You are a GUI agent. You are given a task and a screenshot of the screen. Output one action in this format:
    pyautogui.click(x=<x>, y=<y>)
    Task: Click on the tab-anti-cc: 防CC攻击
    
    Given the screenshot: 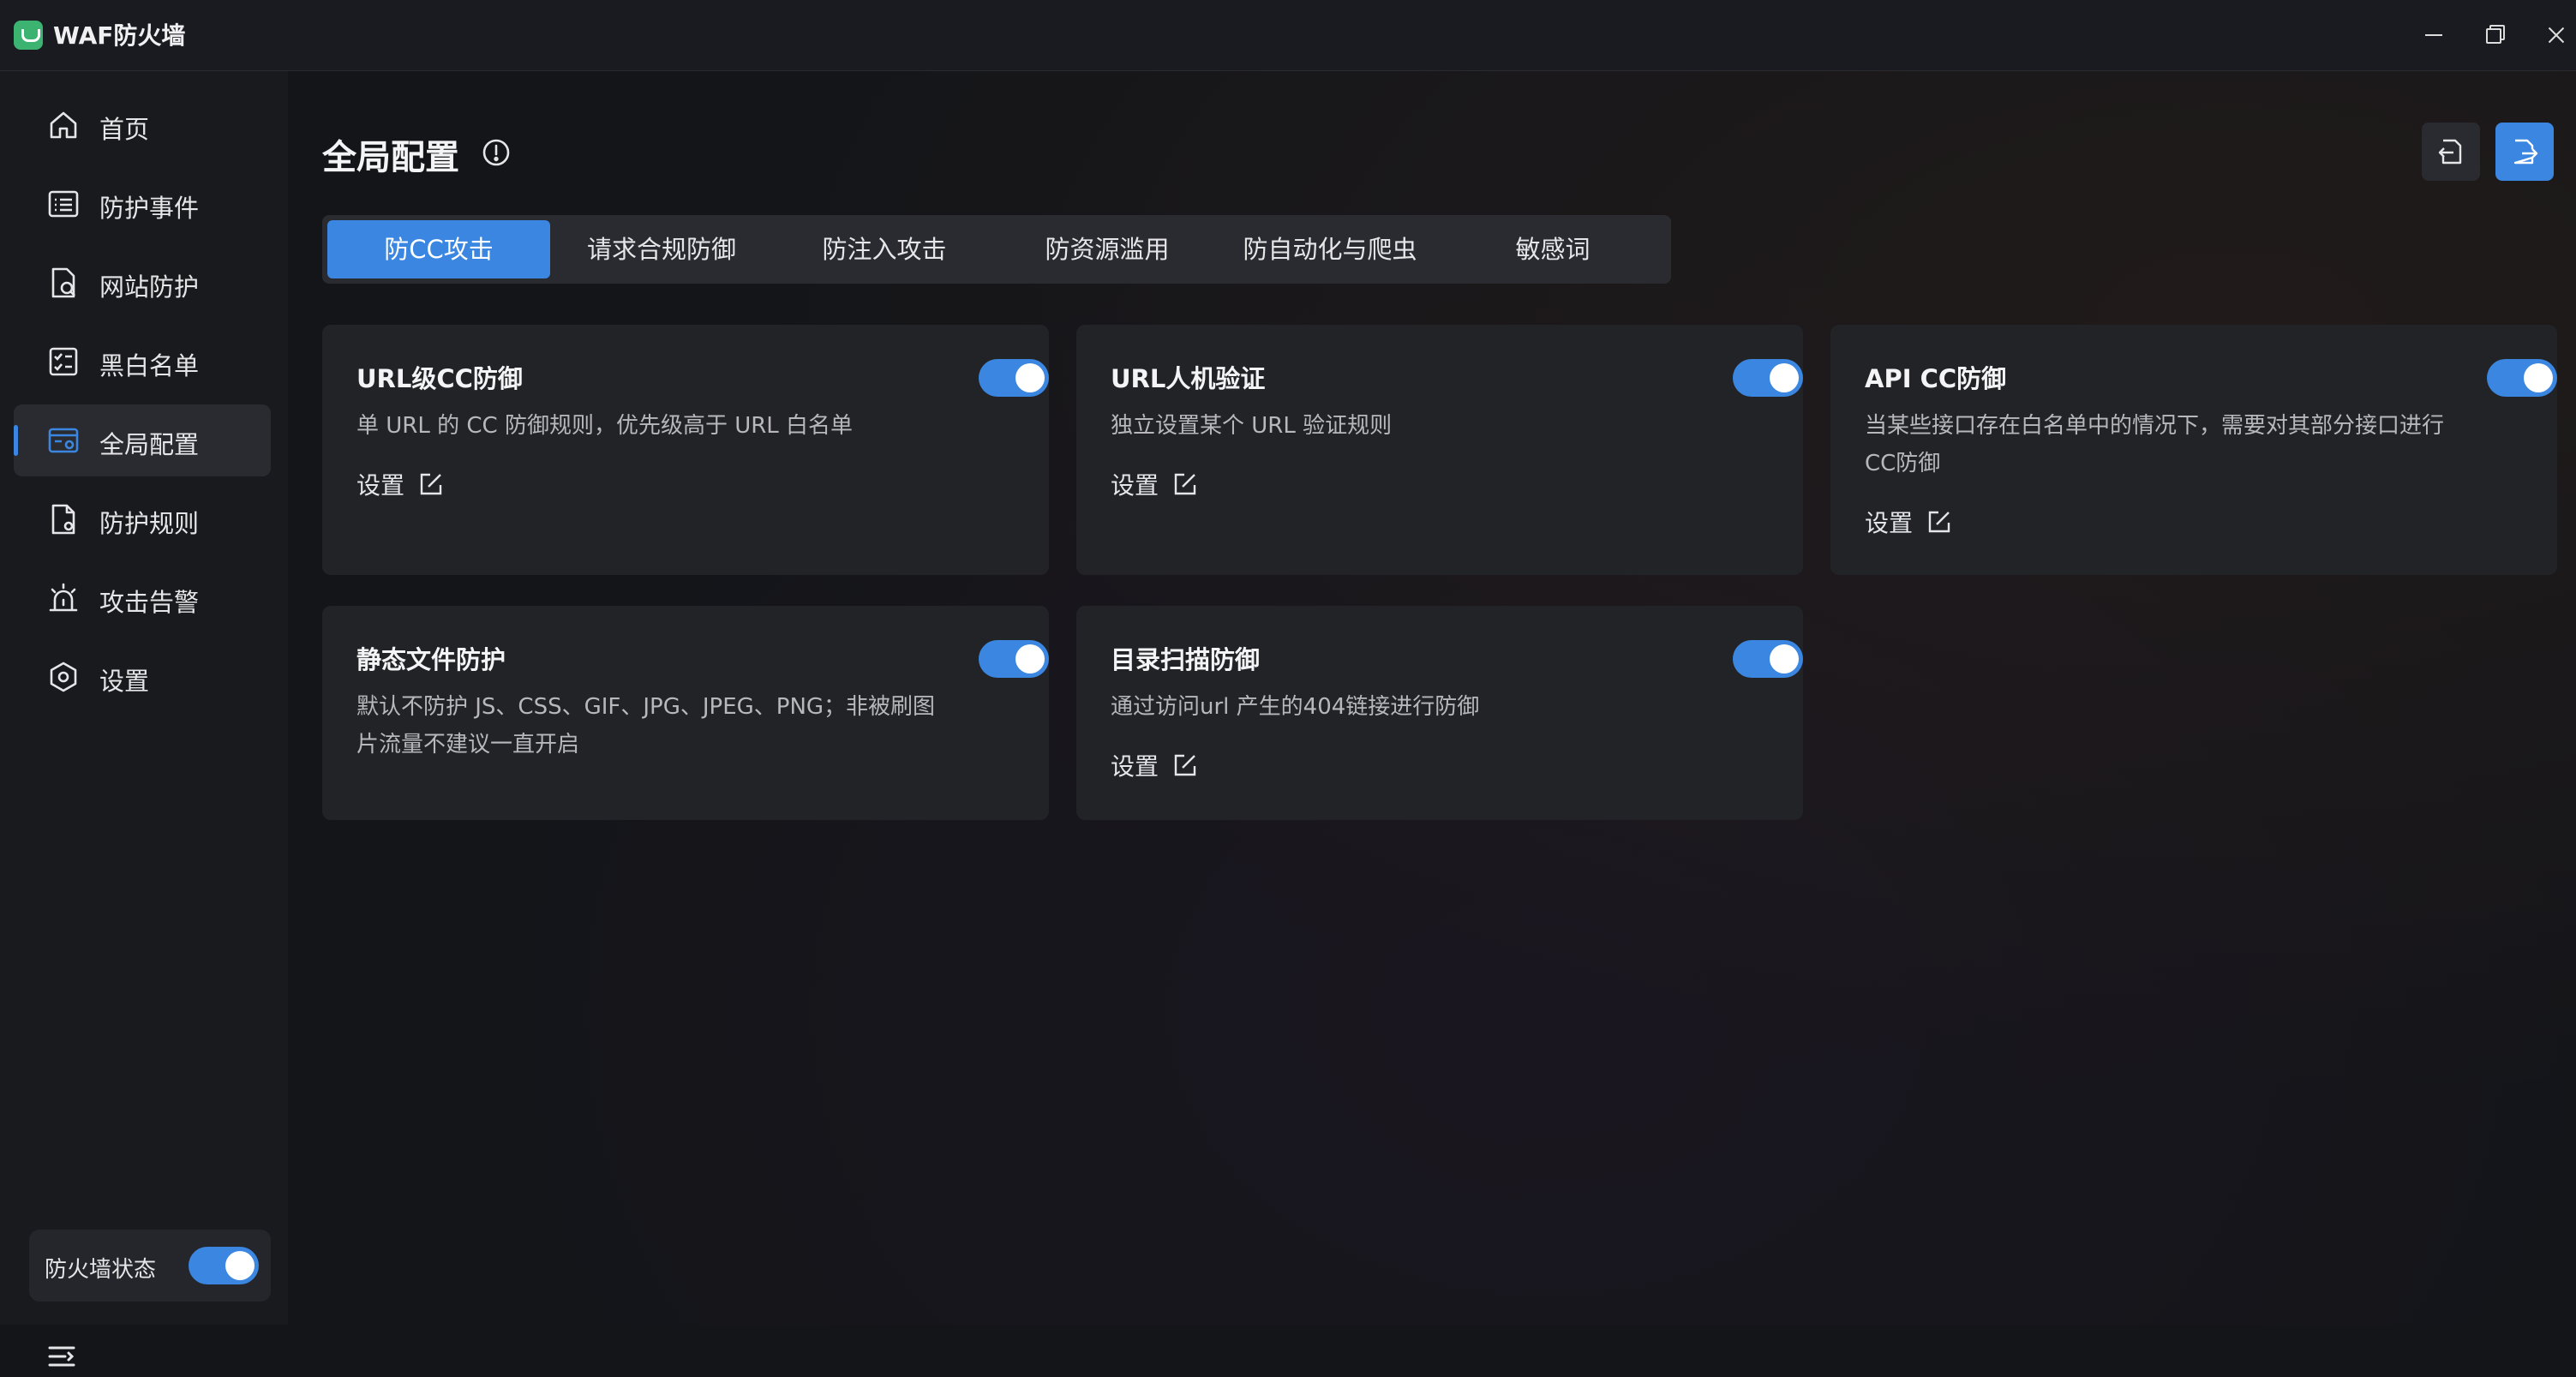 What is the action you would take?
    pyautogui.click(x=438, y=249)
    